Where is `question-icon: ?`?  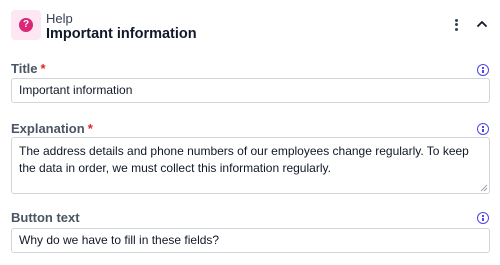 question-icon: ? is located at coordinates (26, 25).